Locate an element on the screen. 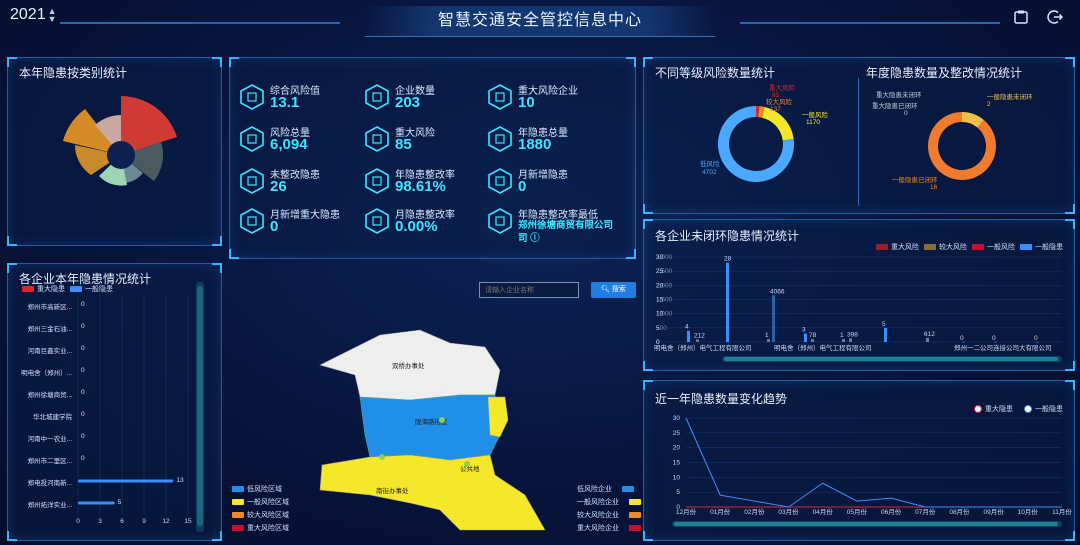 This screenshot has height=545, width=1080. donut-label: 重大隐患未闭环 is located at coordinates (899, 94).